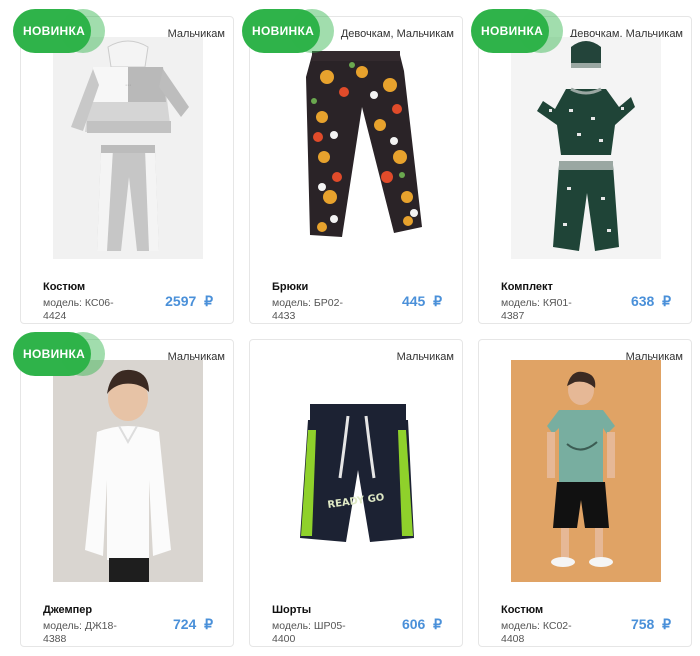  What do you see at coordinates (413, 624) in the screenshot?
I see `price-value: 606` at bounding box center [413, 624].